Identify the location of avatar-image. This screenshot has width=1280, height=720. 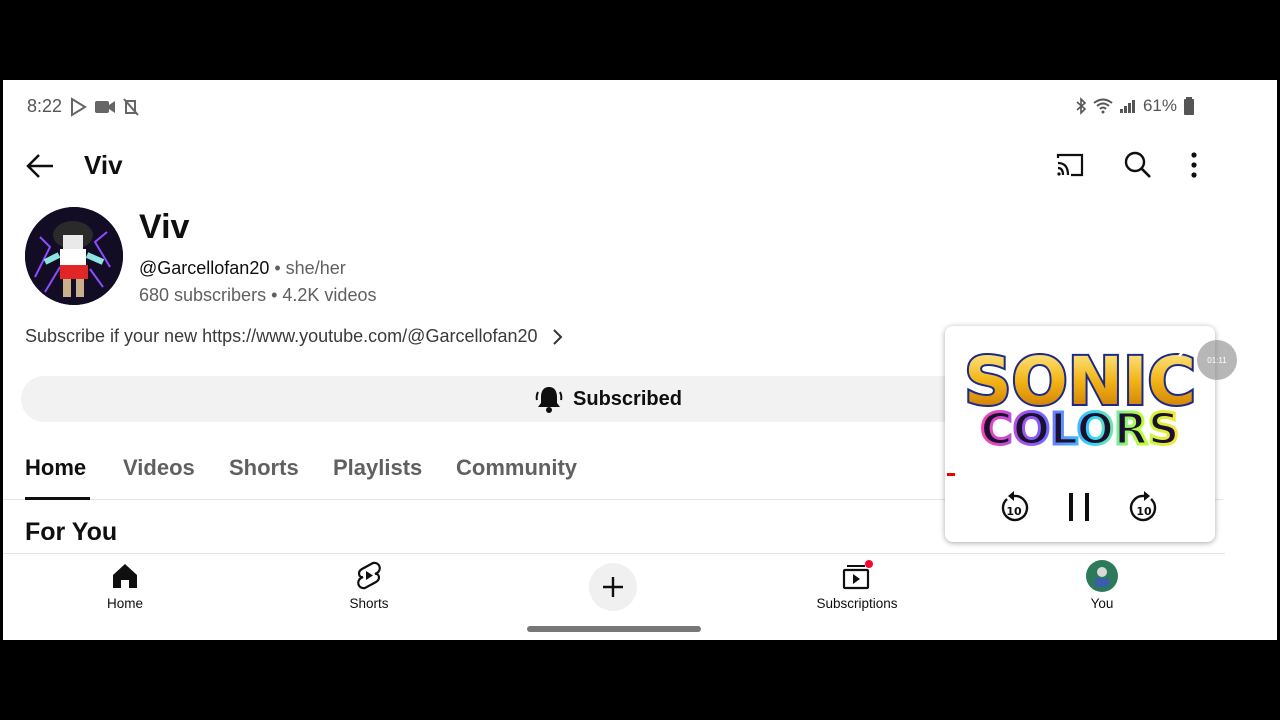
(74, 256).